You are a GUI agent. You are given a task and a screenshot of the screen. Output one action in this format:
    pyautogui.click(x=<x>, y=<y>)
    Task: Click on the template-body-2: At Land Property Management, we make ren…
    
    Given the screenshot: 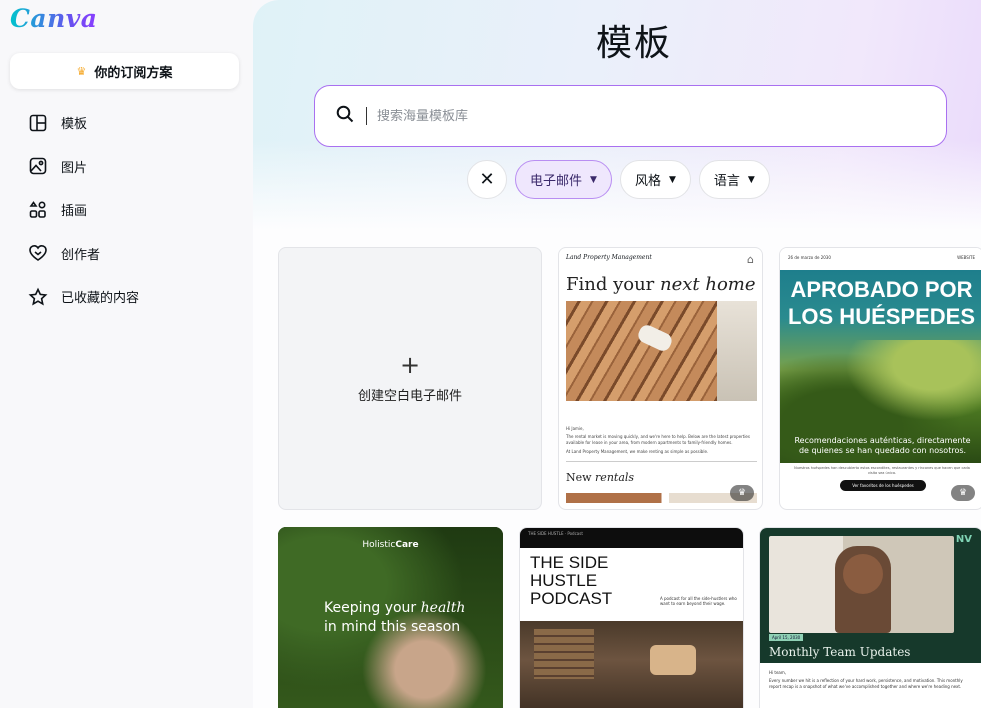 What is the action you would take?
    pyautogui.click(x=637, y=451)
    